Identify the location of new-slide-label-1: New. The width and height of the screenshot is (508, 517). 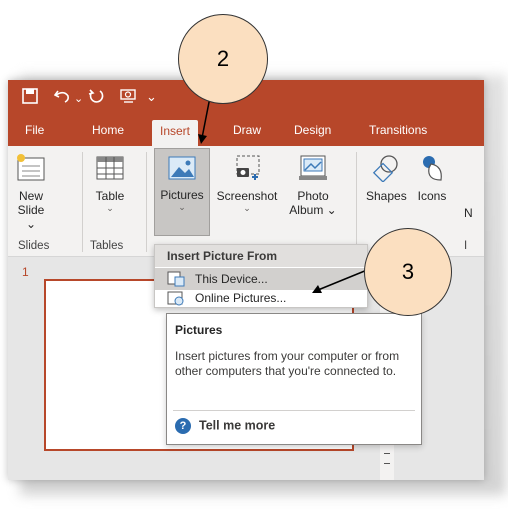
(30, 196).